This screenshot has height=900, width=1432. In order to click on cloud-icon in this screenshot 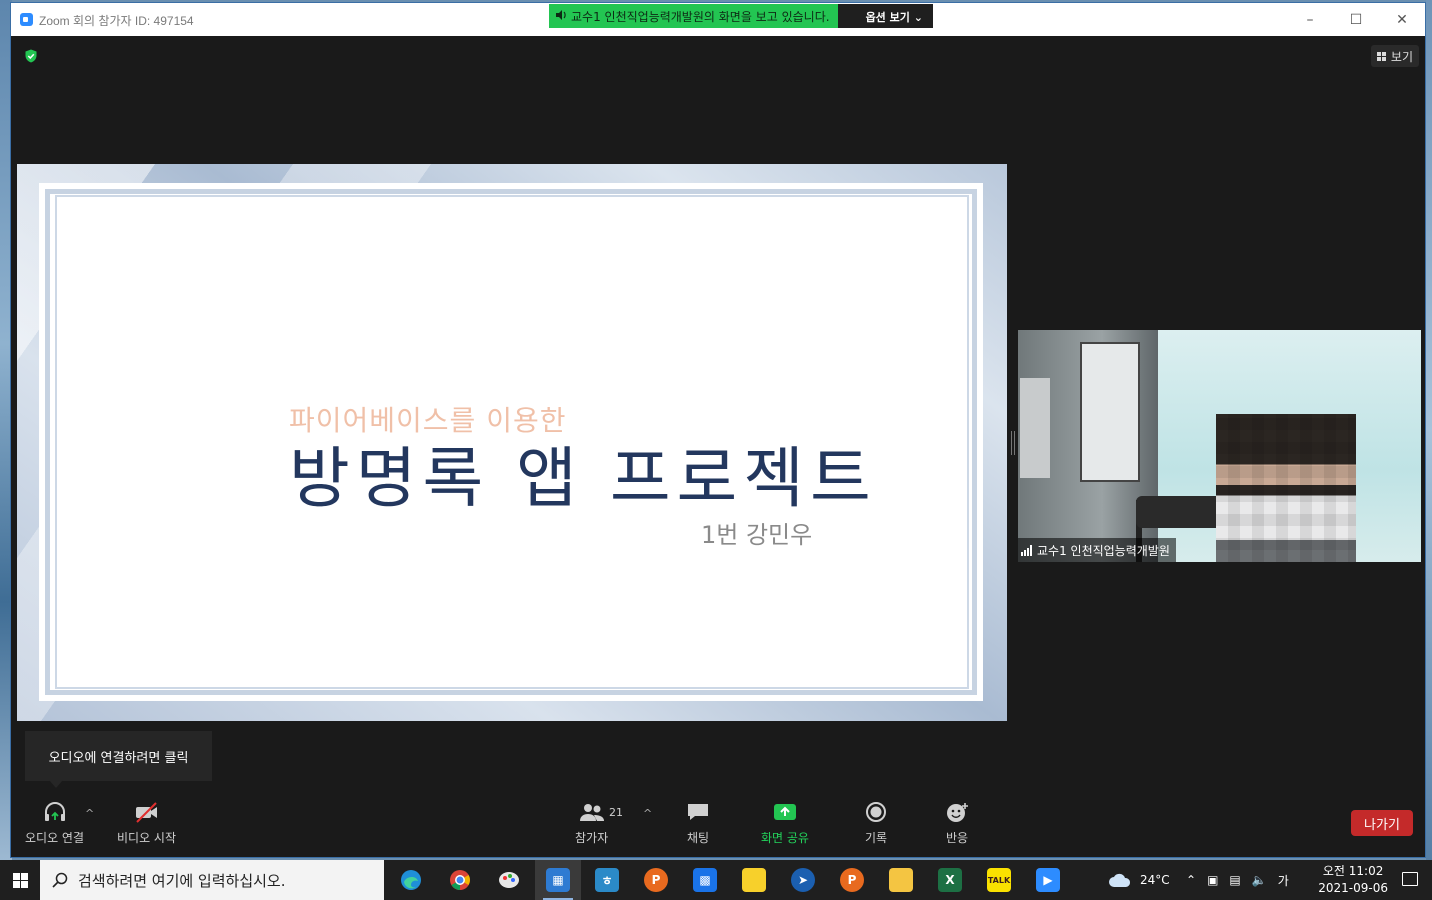, I will do `click(1120, 880)`.